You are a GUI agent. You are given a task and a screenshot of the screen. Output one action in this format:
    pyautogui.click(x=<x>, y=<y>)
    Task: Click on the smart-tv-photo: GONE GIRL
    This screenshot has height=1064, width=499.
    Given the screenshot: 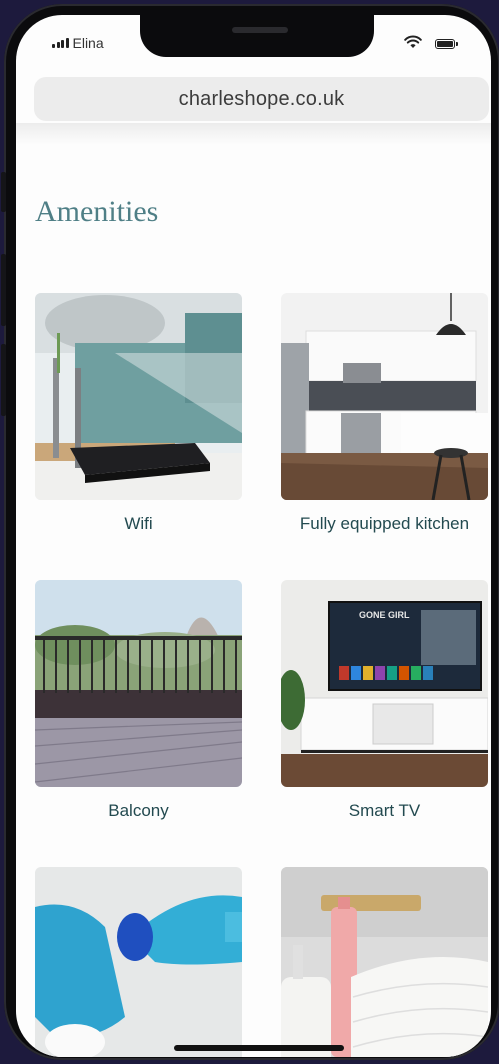 What is the action you would take?
    pyautogui.click(x=384, y=683)
    